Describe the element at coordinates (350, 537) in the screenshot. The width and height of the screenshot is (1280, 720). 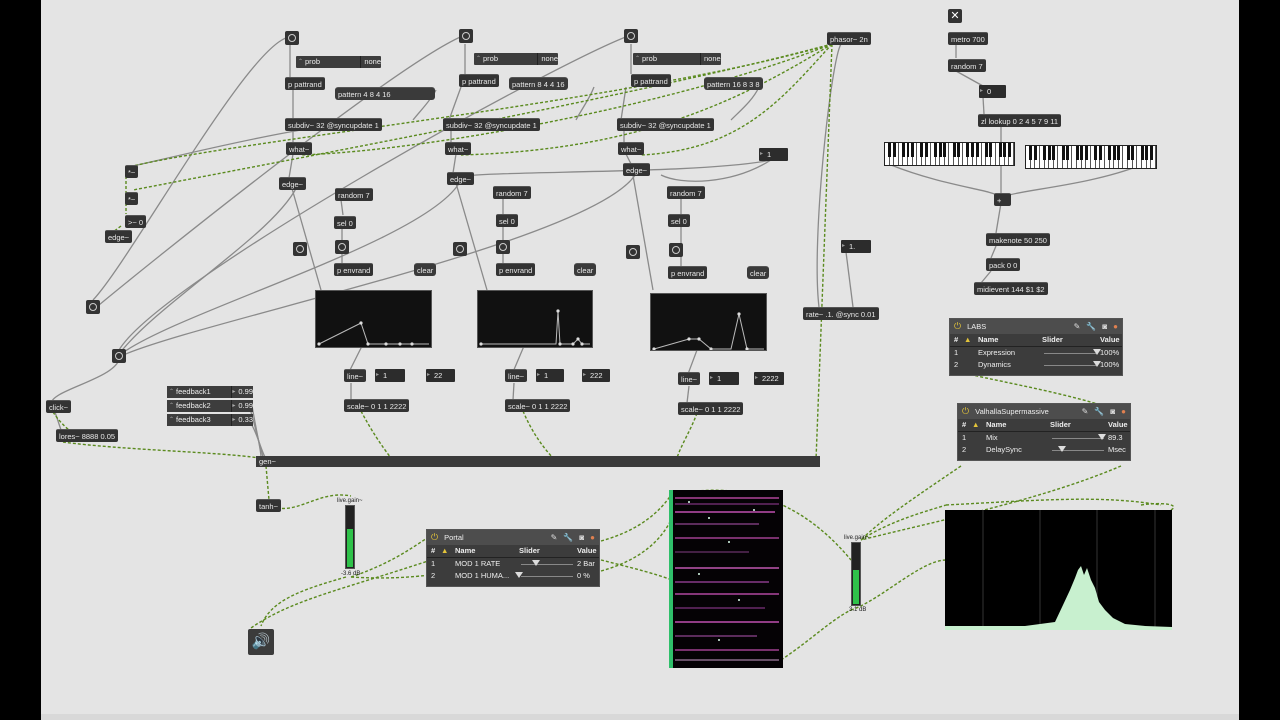
I see `gain-meter-left` at that location.